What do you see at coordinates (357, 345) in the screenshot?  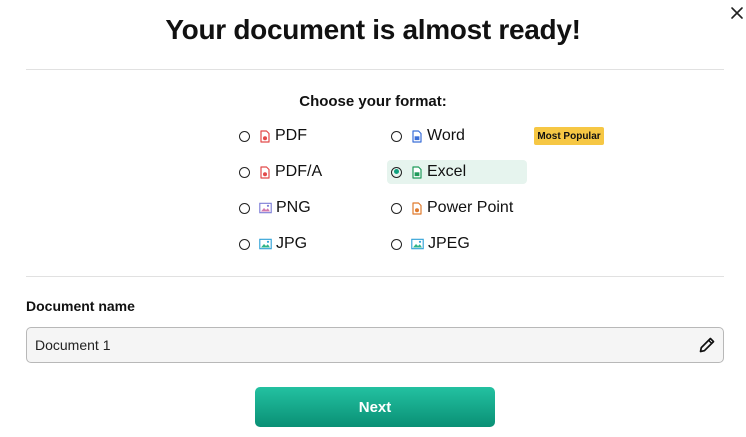 I see `document-name-input` at bounding box center [357, 345].